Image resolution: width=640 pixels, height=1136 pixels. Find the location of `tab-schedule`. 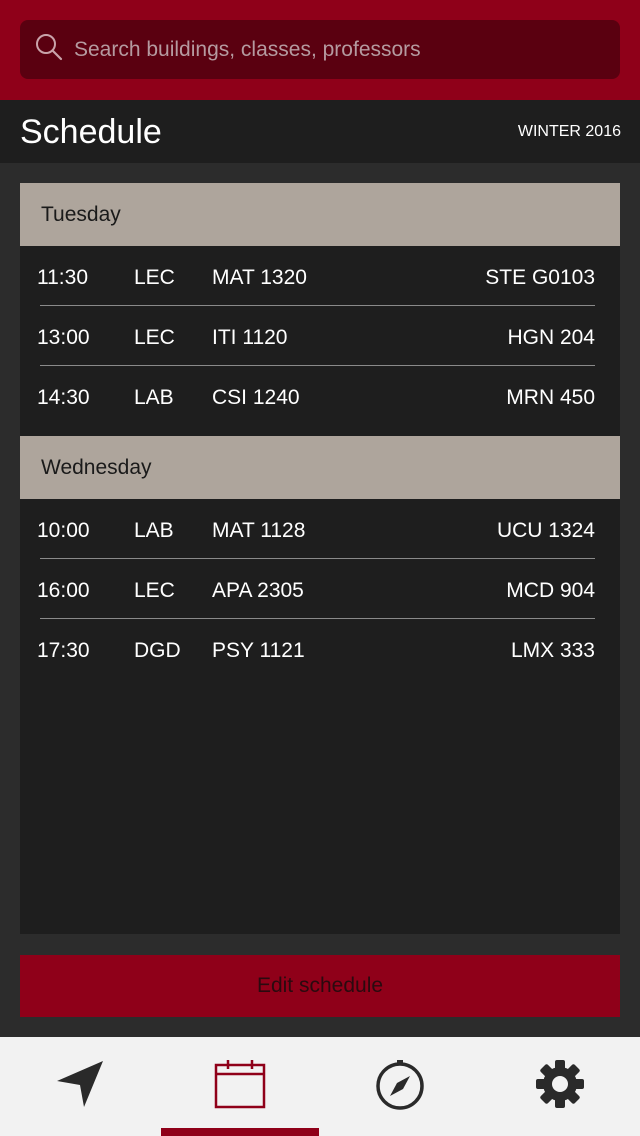

tab-schedule is located at coordinates (240, 1086).